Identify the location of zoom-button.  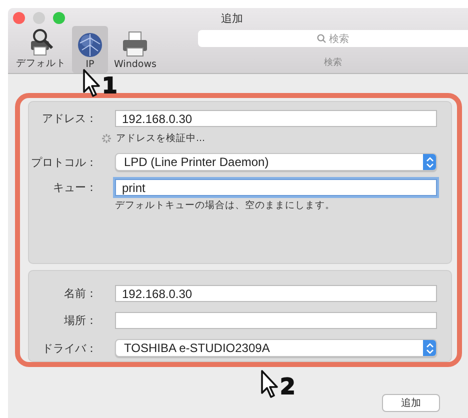
(59, 18).